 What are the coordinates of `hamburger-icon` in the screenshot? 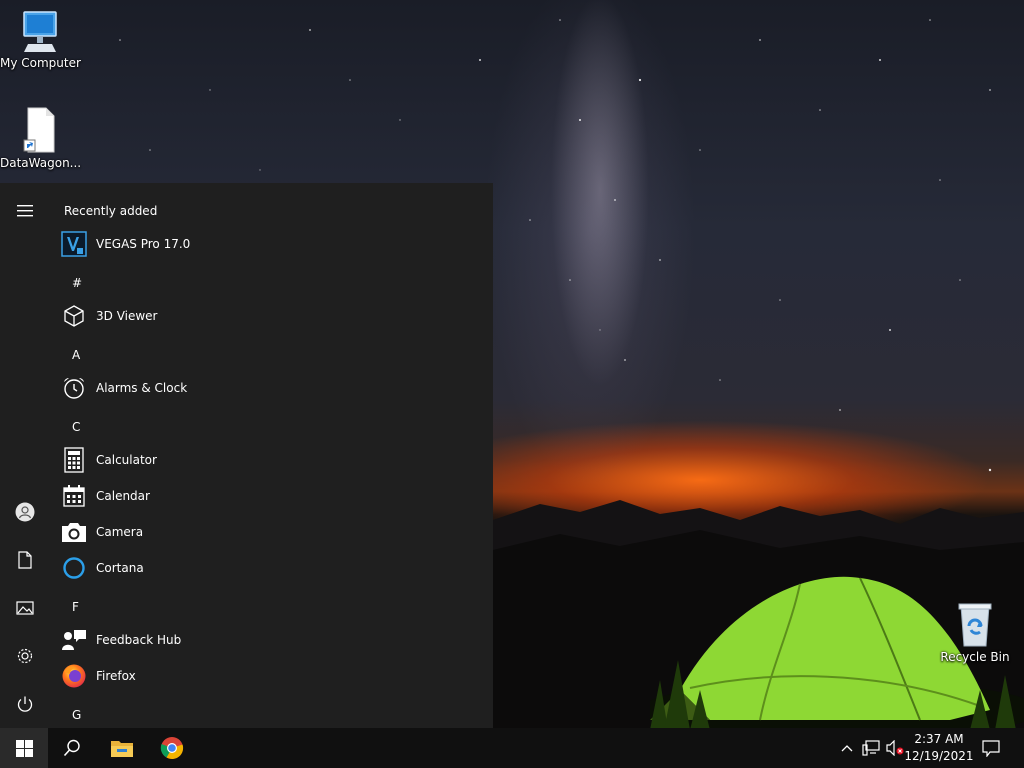 It's located at (25, 211).